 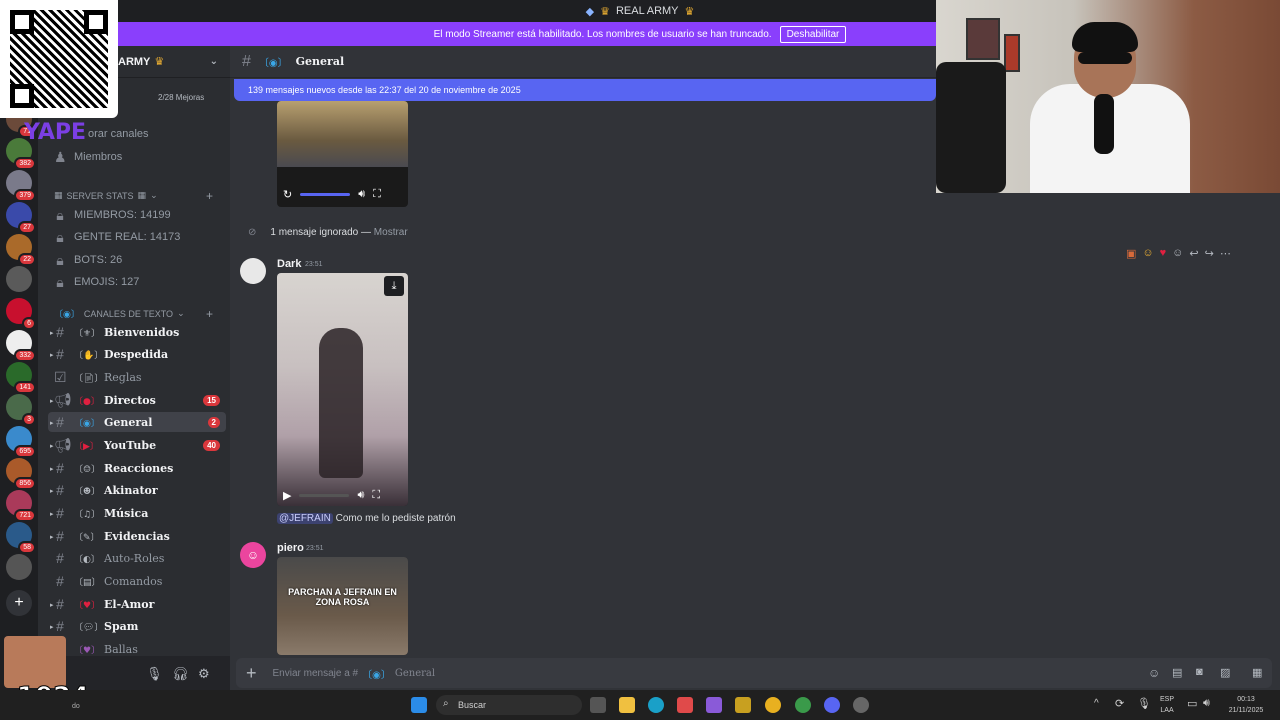 What do you see at coordinates (1147, 253) in the screenshot?
I see `reaction-emoji-icon: ☺` at bounding box center [1147, 253].